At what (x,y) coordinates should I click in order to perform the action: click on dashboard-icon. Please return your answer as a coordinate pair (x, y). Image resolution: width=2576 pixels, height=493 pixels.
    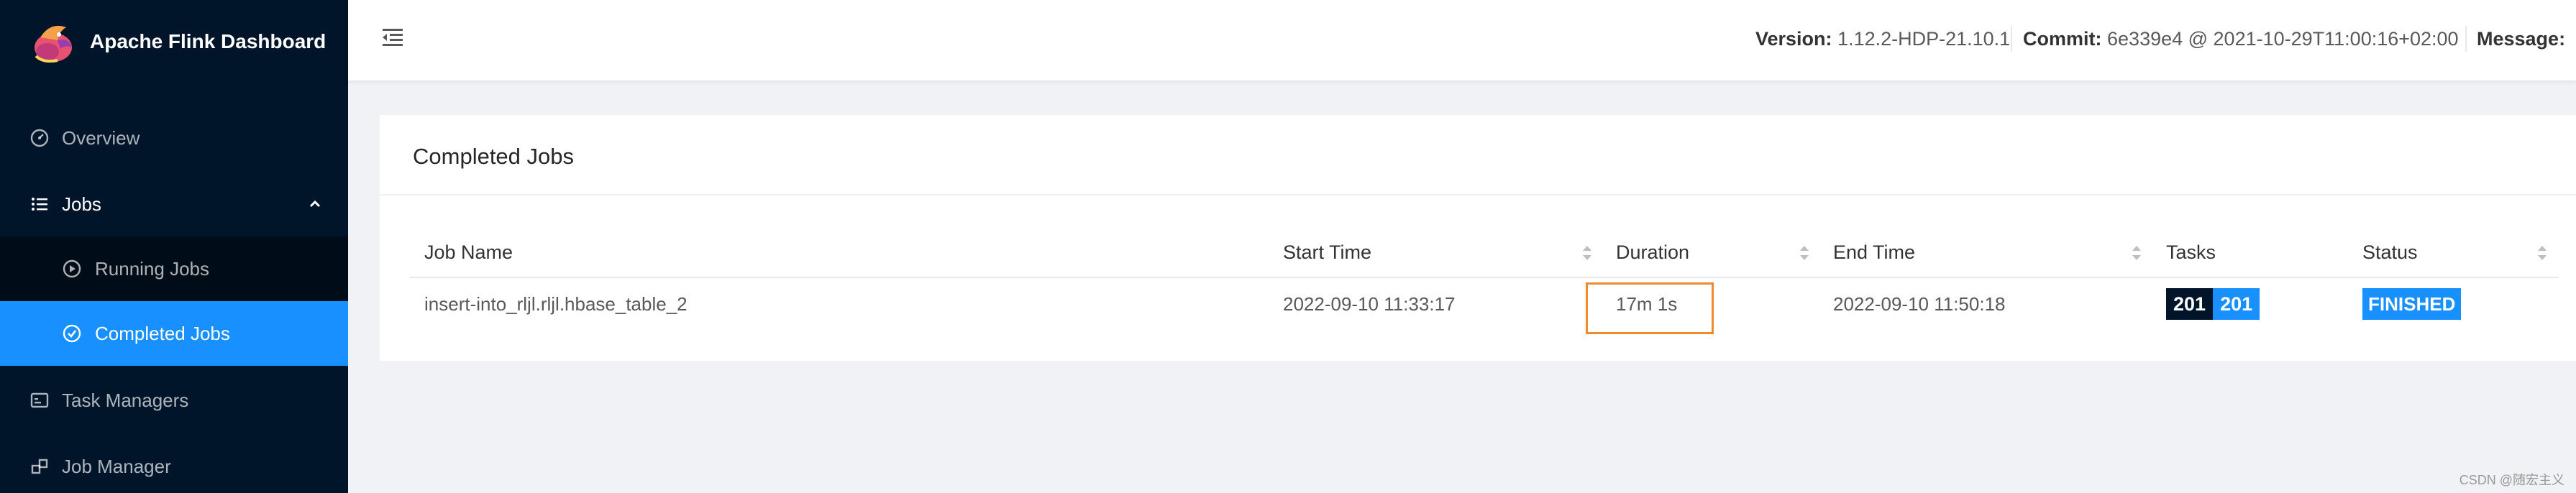
    Looking at the image, I should click on (39, 138).